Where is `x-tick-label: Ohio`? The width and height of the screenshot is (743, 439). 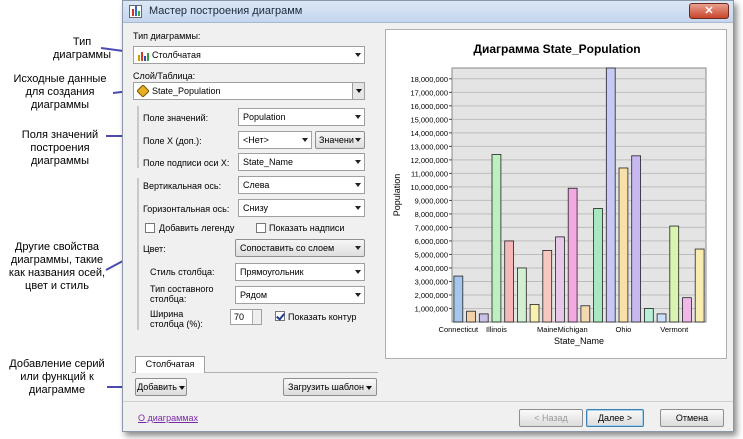 x-tick-label: Ohio is located at coordinates (624, 329).